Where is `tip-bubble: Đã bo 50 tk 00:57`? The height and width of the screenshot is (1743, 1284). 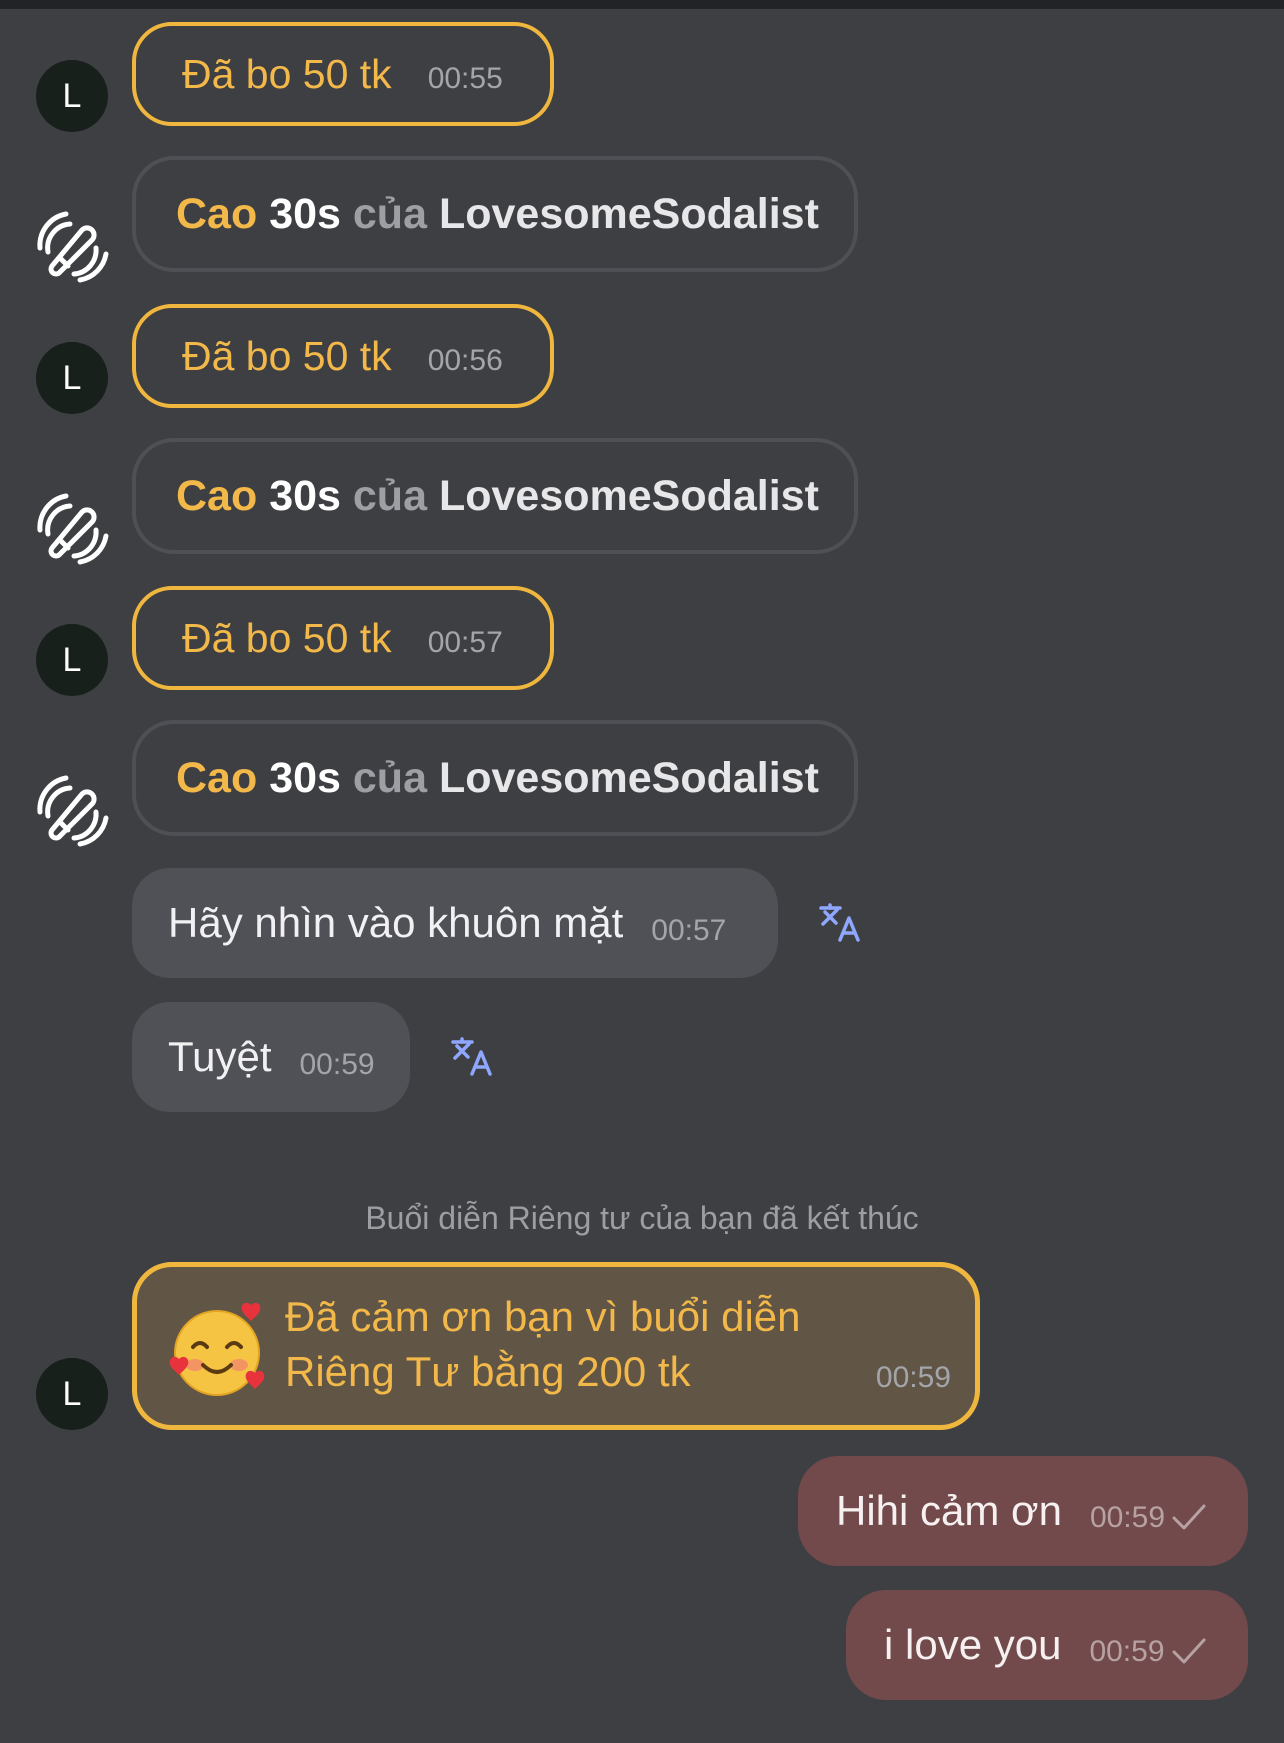
tip-bubble: Đã bo 50 tk 00:57 is located at coordinates (343, 638).